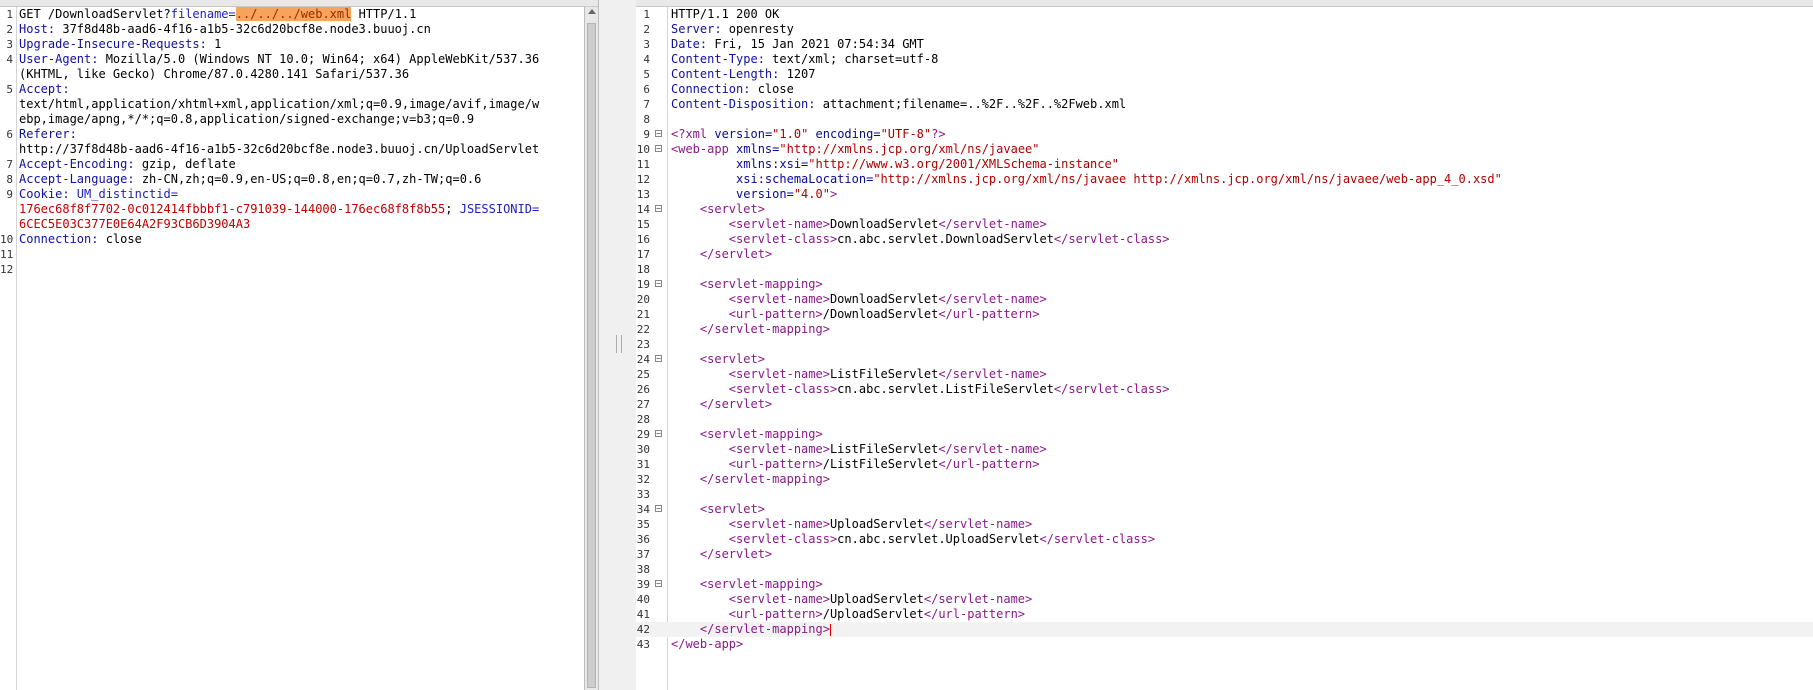 This screenshot has height=690, width=1813. Describe the element at coordinates (1224, 134) in the screenshot. I see `response-line: 9− <?xml version="1.0" encoding="UTF-8"?>` at that location.